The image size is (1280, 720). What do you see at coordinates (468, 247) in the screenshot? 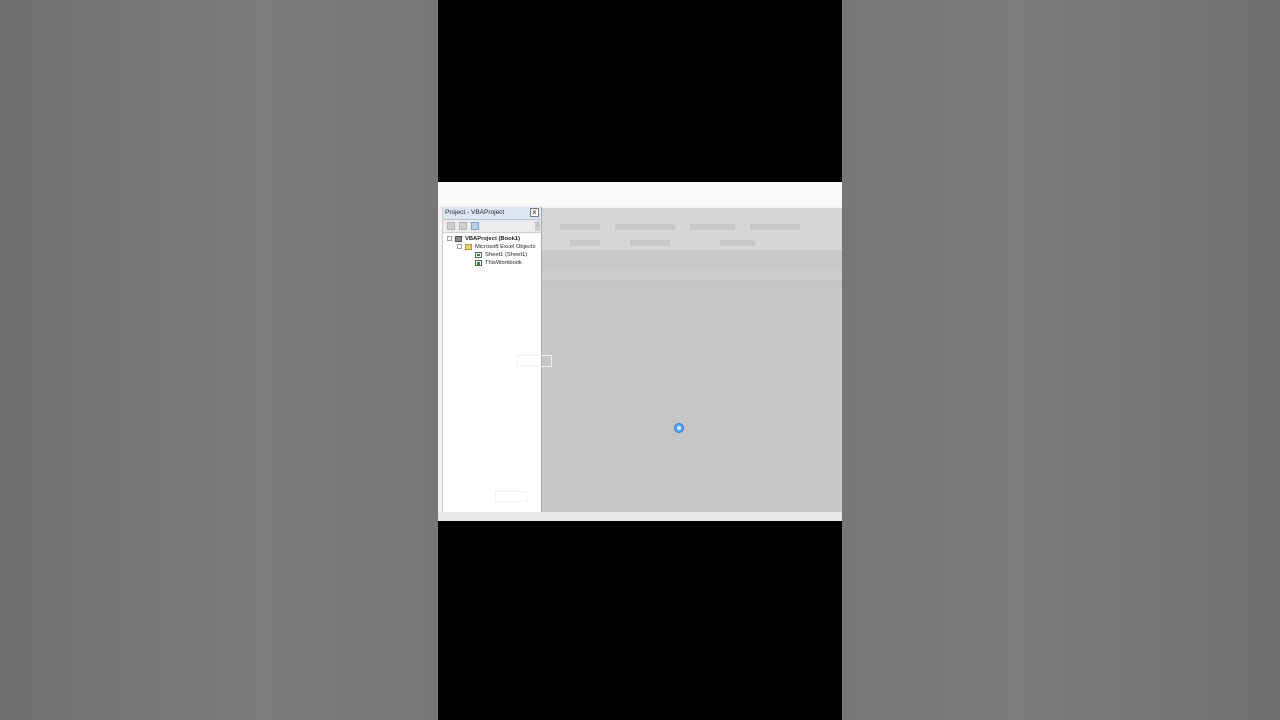
I see `folder-icon` at bounding box center [468, 247].